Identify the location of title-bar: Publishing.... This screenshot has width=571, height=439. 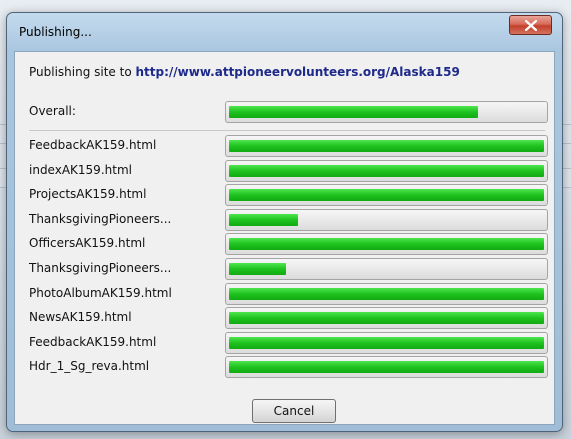
(284, 32).